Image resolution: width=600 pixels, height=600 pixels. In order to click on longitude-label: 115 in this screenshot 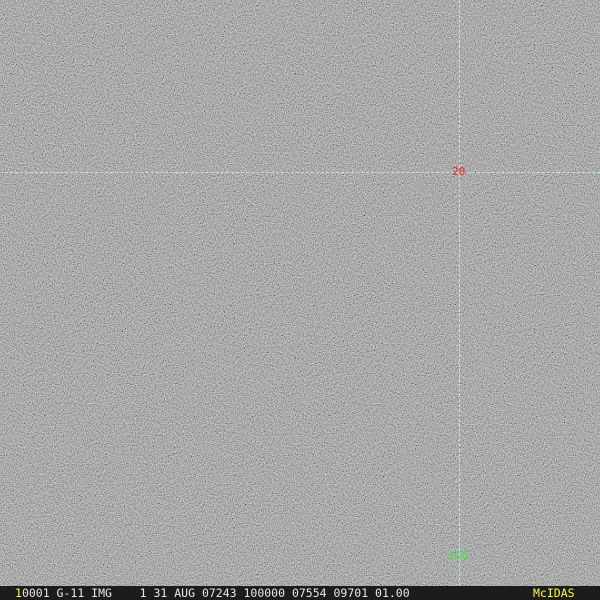, I will do `click(458, 555)`.